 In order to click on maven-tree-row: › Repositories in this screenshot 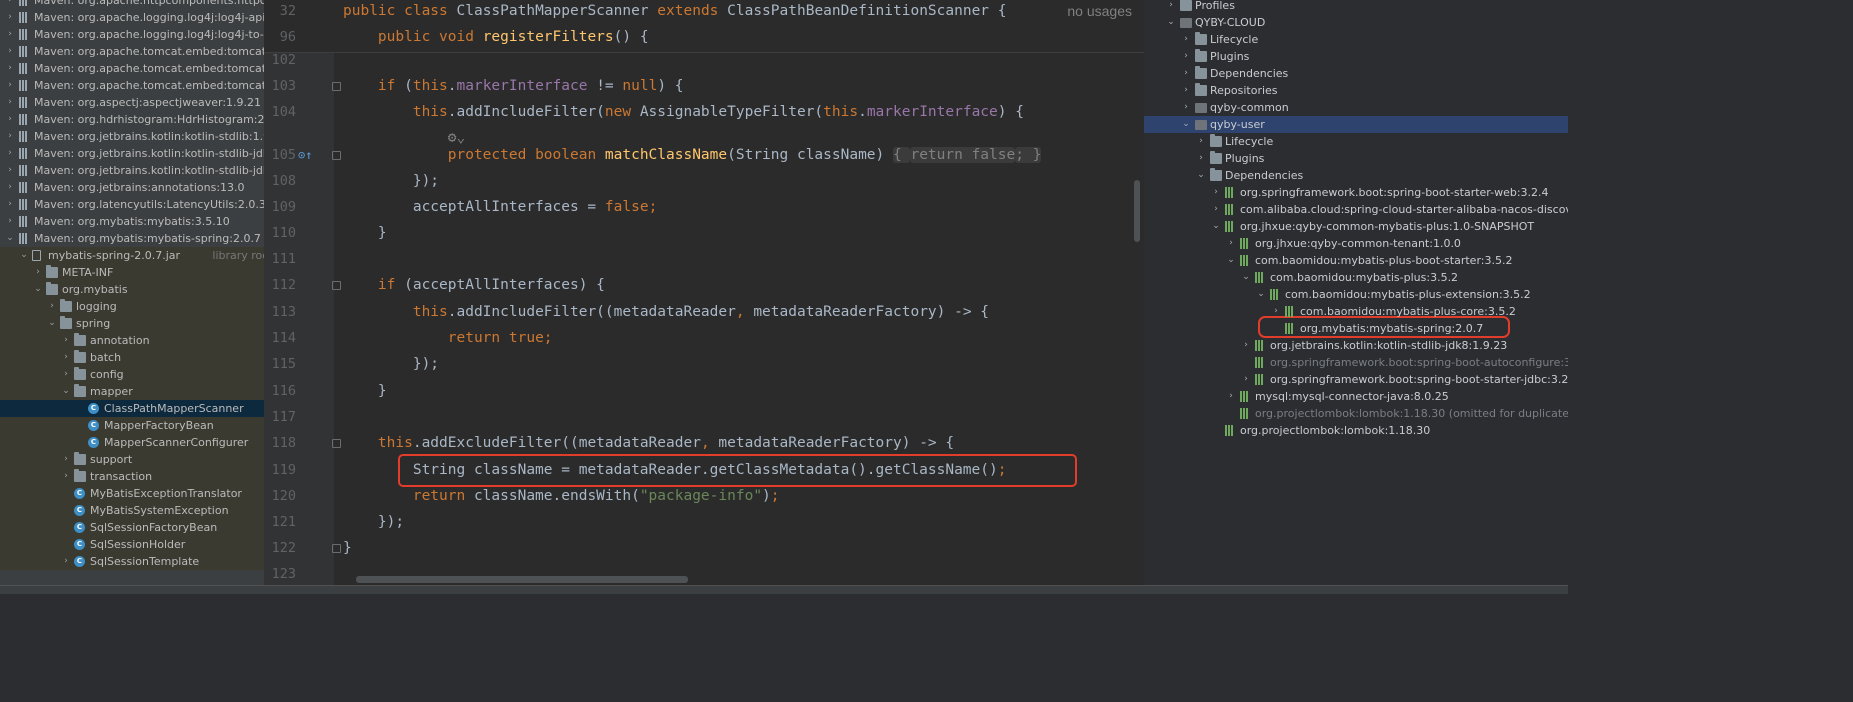, I will do `click(1356, 90)`.